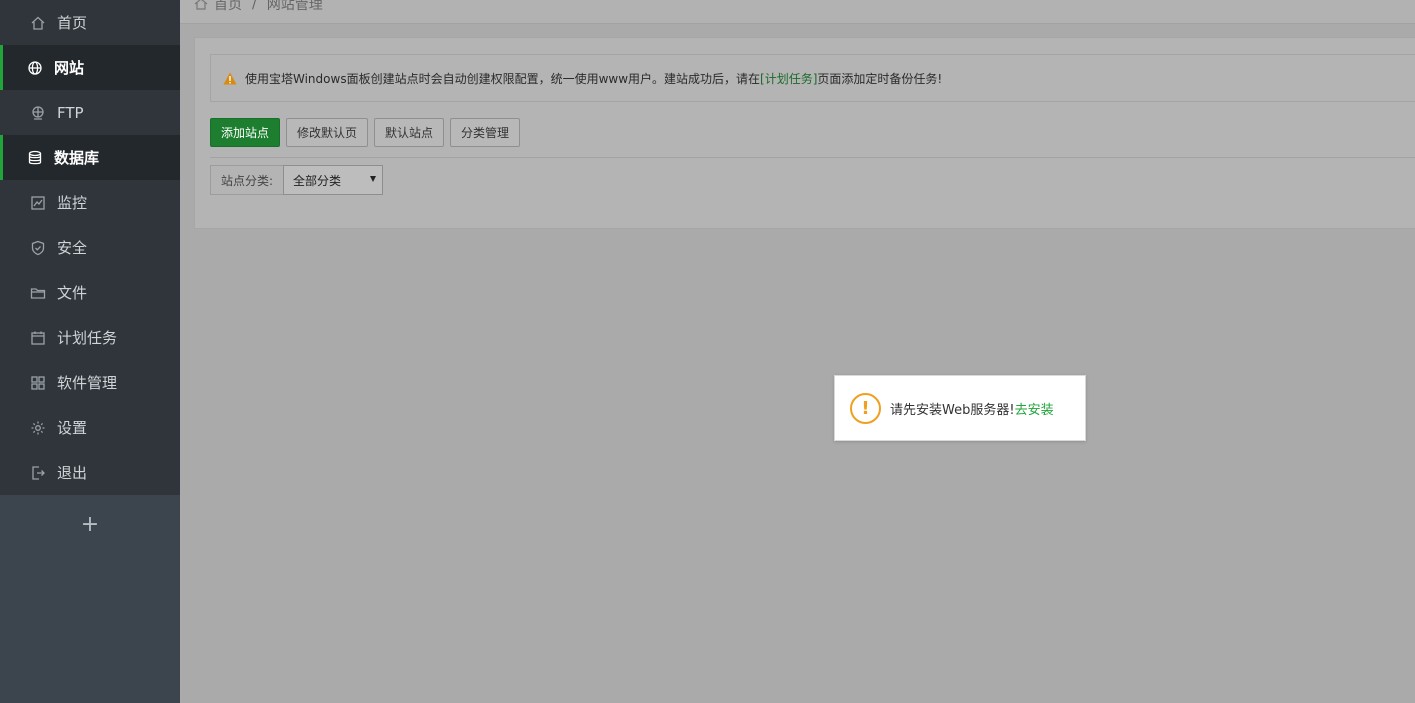 The height and width of the screenshot is (703, 1415). I want to click on sidebar: 首页 网站 FTP 数据库 监控 安全 文件 计划任务 软件管理 设置 退出 +, so click(90, 351).